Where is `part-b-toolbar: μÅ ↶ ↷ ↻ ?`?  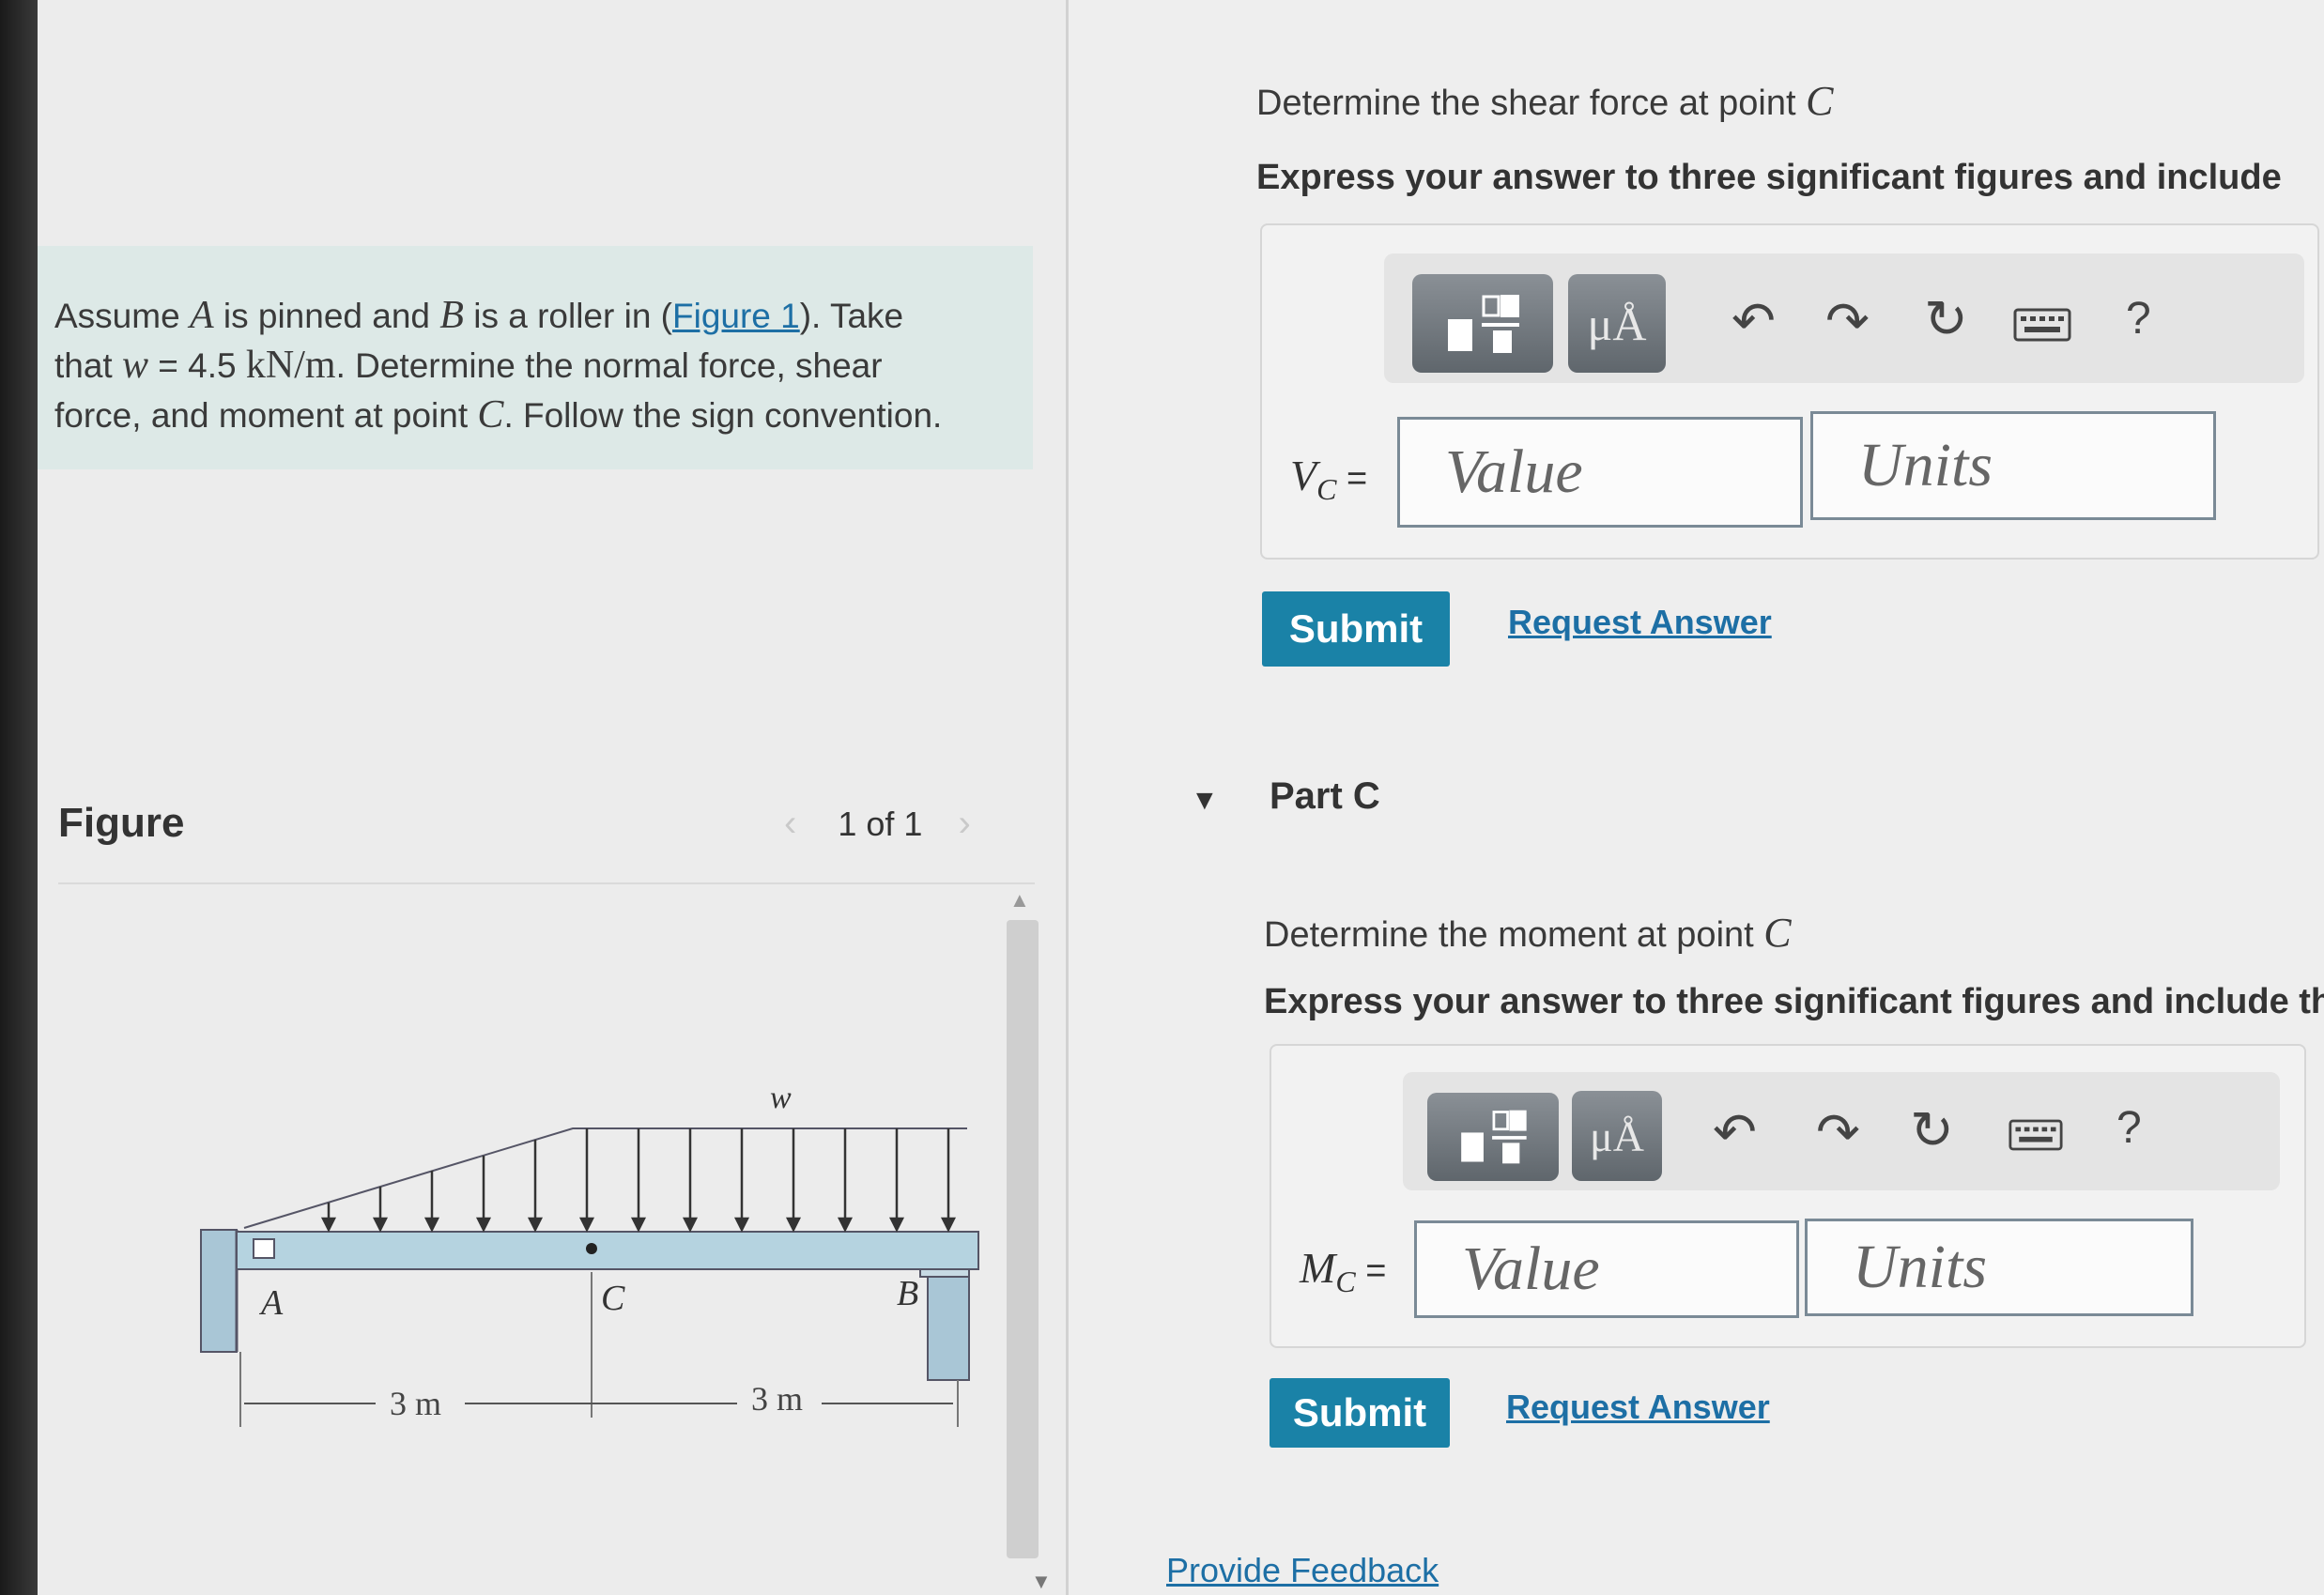 part-b-toolbar: μÅ ↶ ↷ ↻ ? is located at coordinates (1844, 318).